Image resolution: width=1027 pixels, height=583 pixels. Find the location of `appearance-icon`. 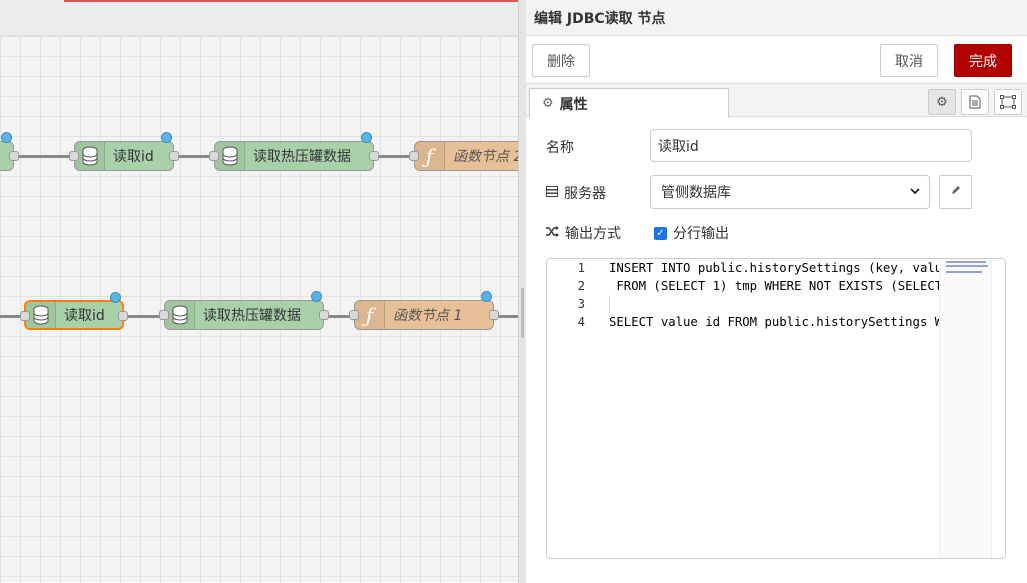

appearance-icon is located at coordinates (1008, 102).